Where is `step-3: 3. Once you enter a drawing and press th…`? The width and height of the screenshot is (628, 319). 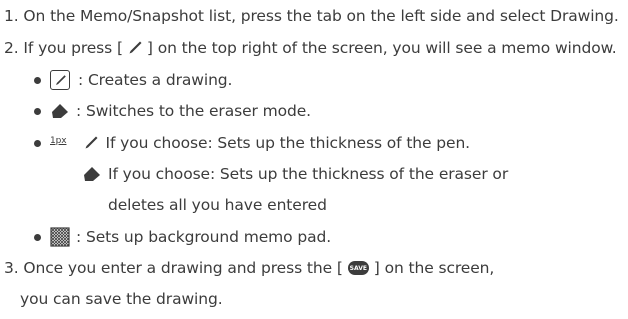
step-3: 3. Once you enter a drawing and press th… is located at coordinates (249, 268).